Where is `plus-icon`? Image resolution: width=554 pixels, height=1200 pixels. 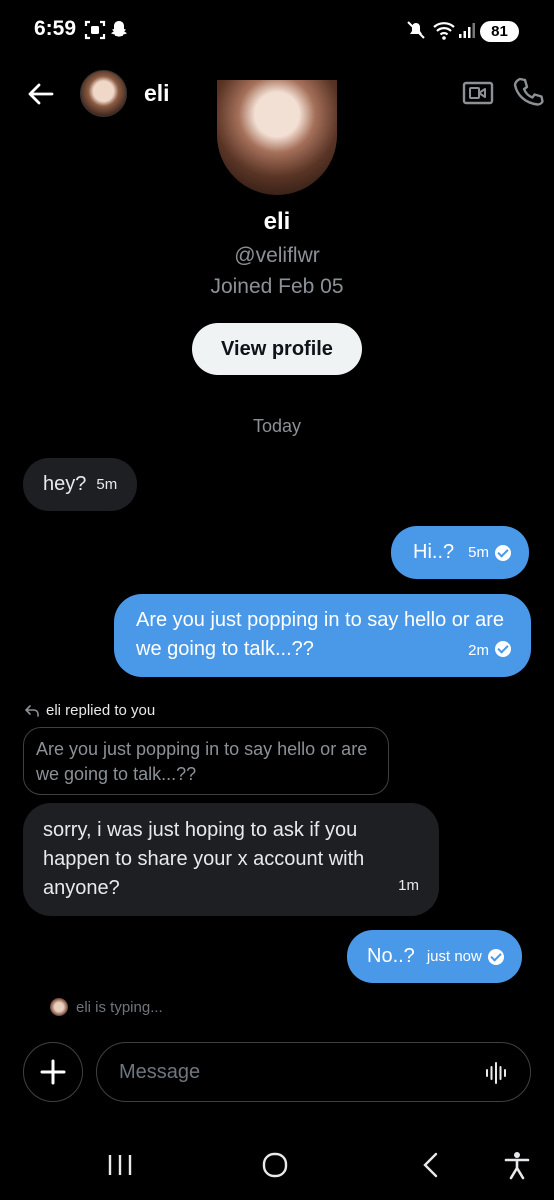
plus-icon is located at coordinates (53, 1072).